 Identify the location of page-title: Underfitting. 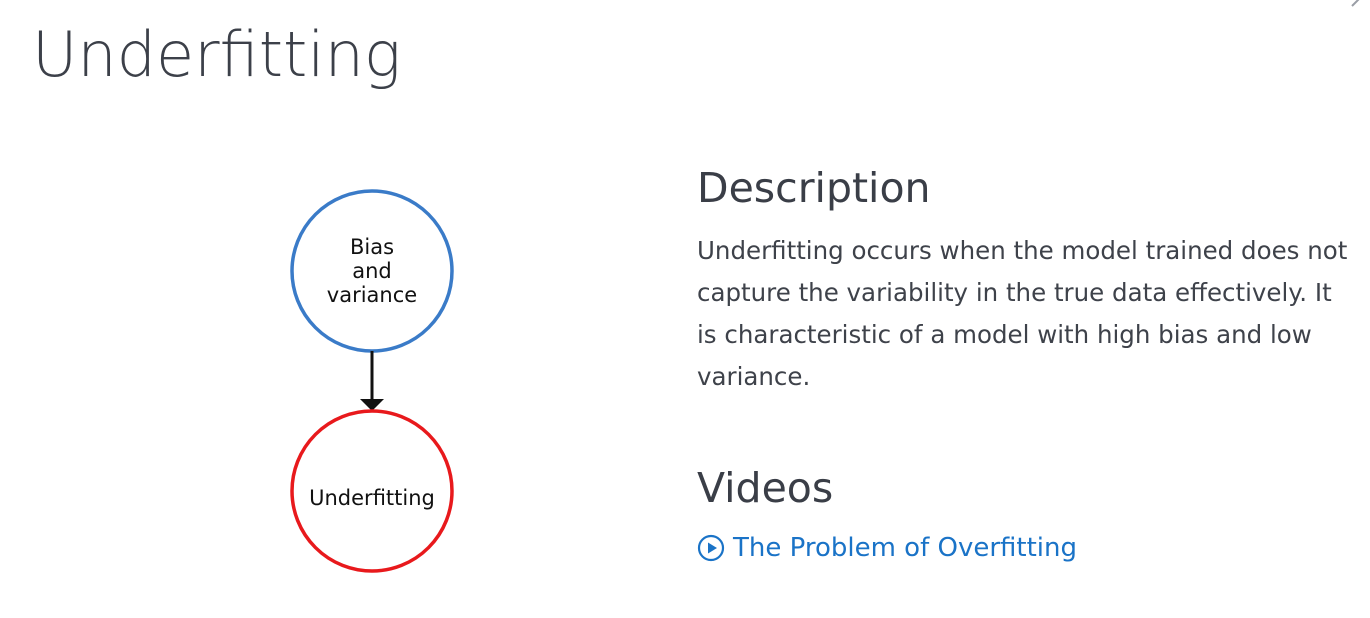
(217, 54).